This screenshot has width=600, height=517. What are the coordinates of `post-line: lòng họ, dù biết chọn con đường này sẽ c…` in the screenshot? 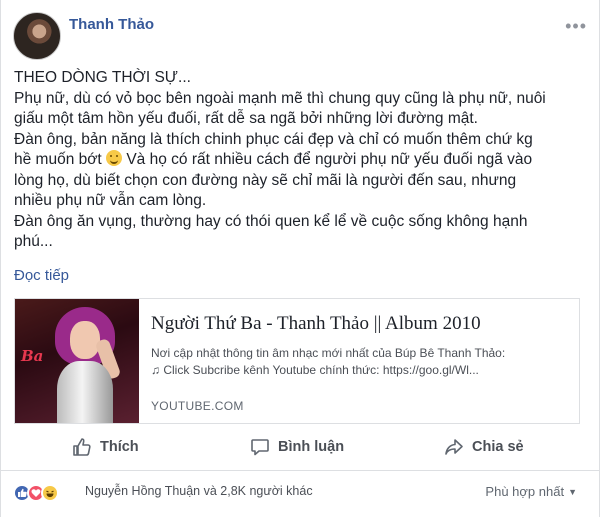 It's located at (265, 180).